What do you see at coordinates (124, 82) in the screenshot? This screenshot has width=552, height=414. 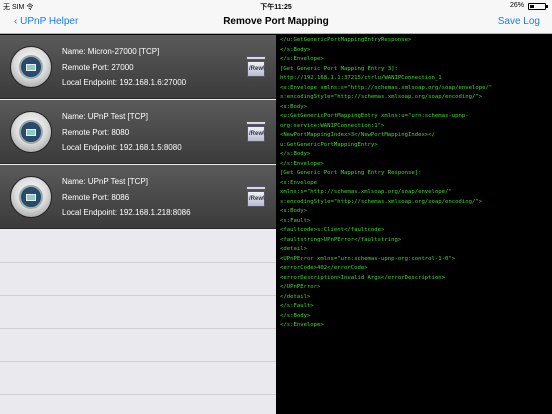 I see `mapping-local-endpoint: Local Endpoint: 192.168.1.6:27000` at bounding box center [124, 82].